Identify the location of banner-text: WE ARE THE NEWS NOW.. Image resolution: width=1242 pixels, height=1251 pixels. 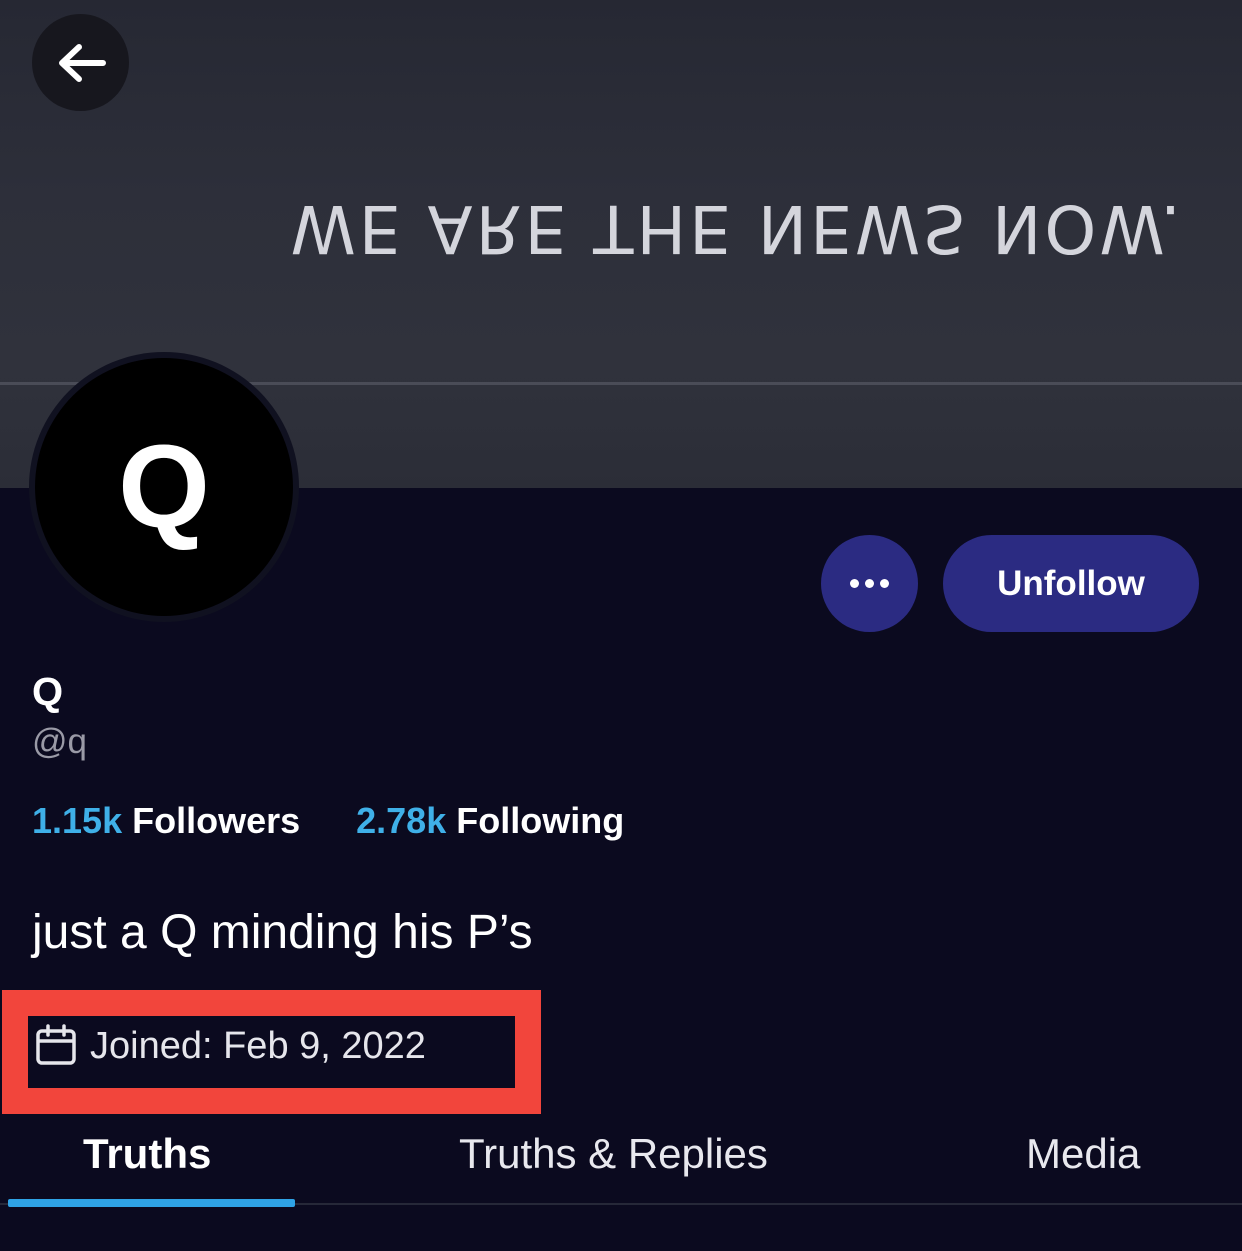
(737, 228).